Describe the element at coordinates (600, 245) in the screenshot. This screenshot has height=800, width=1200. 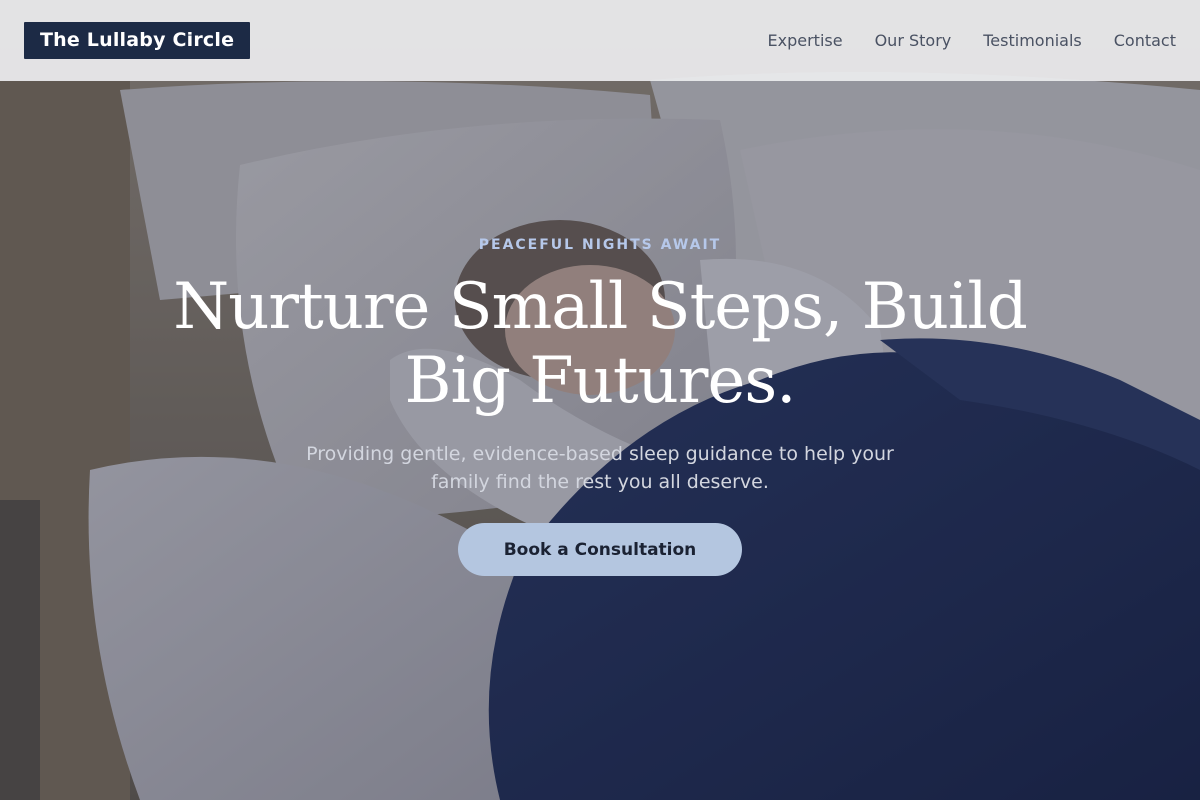
I see `hero-eyebrow: PEACEFUL NIGHTS AWAIT` at that location.